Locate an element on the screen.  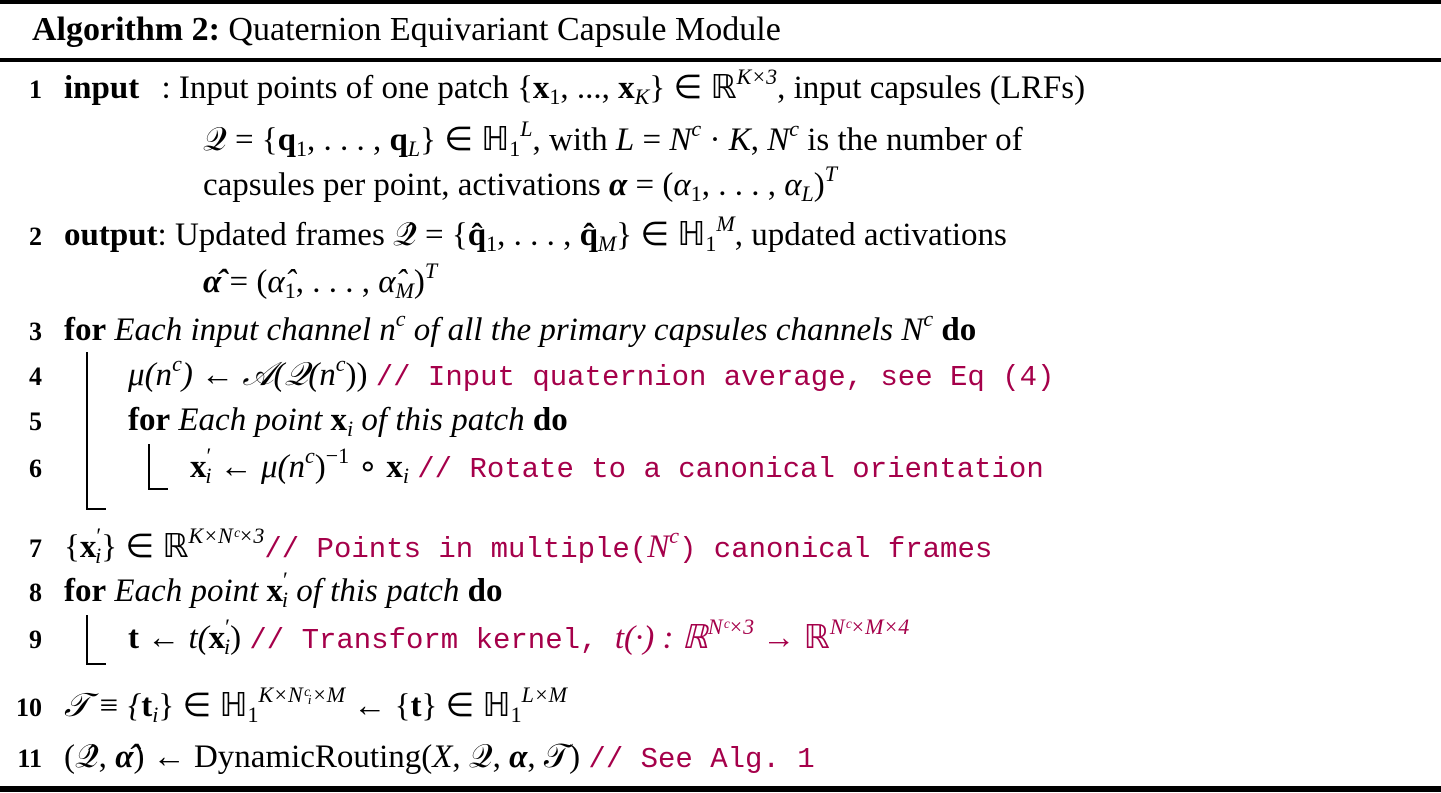
loop-bracket-end is located at coordinates (96, 664).